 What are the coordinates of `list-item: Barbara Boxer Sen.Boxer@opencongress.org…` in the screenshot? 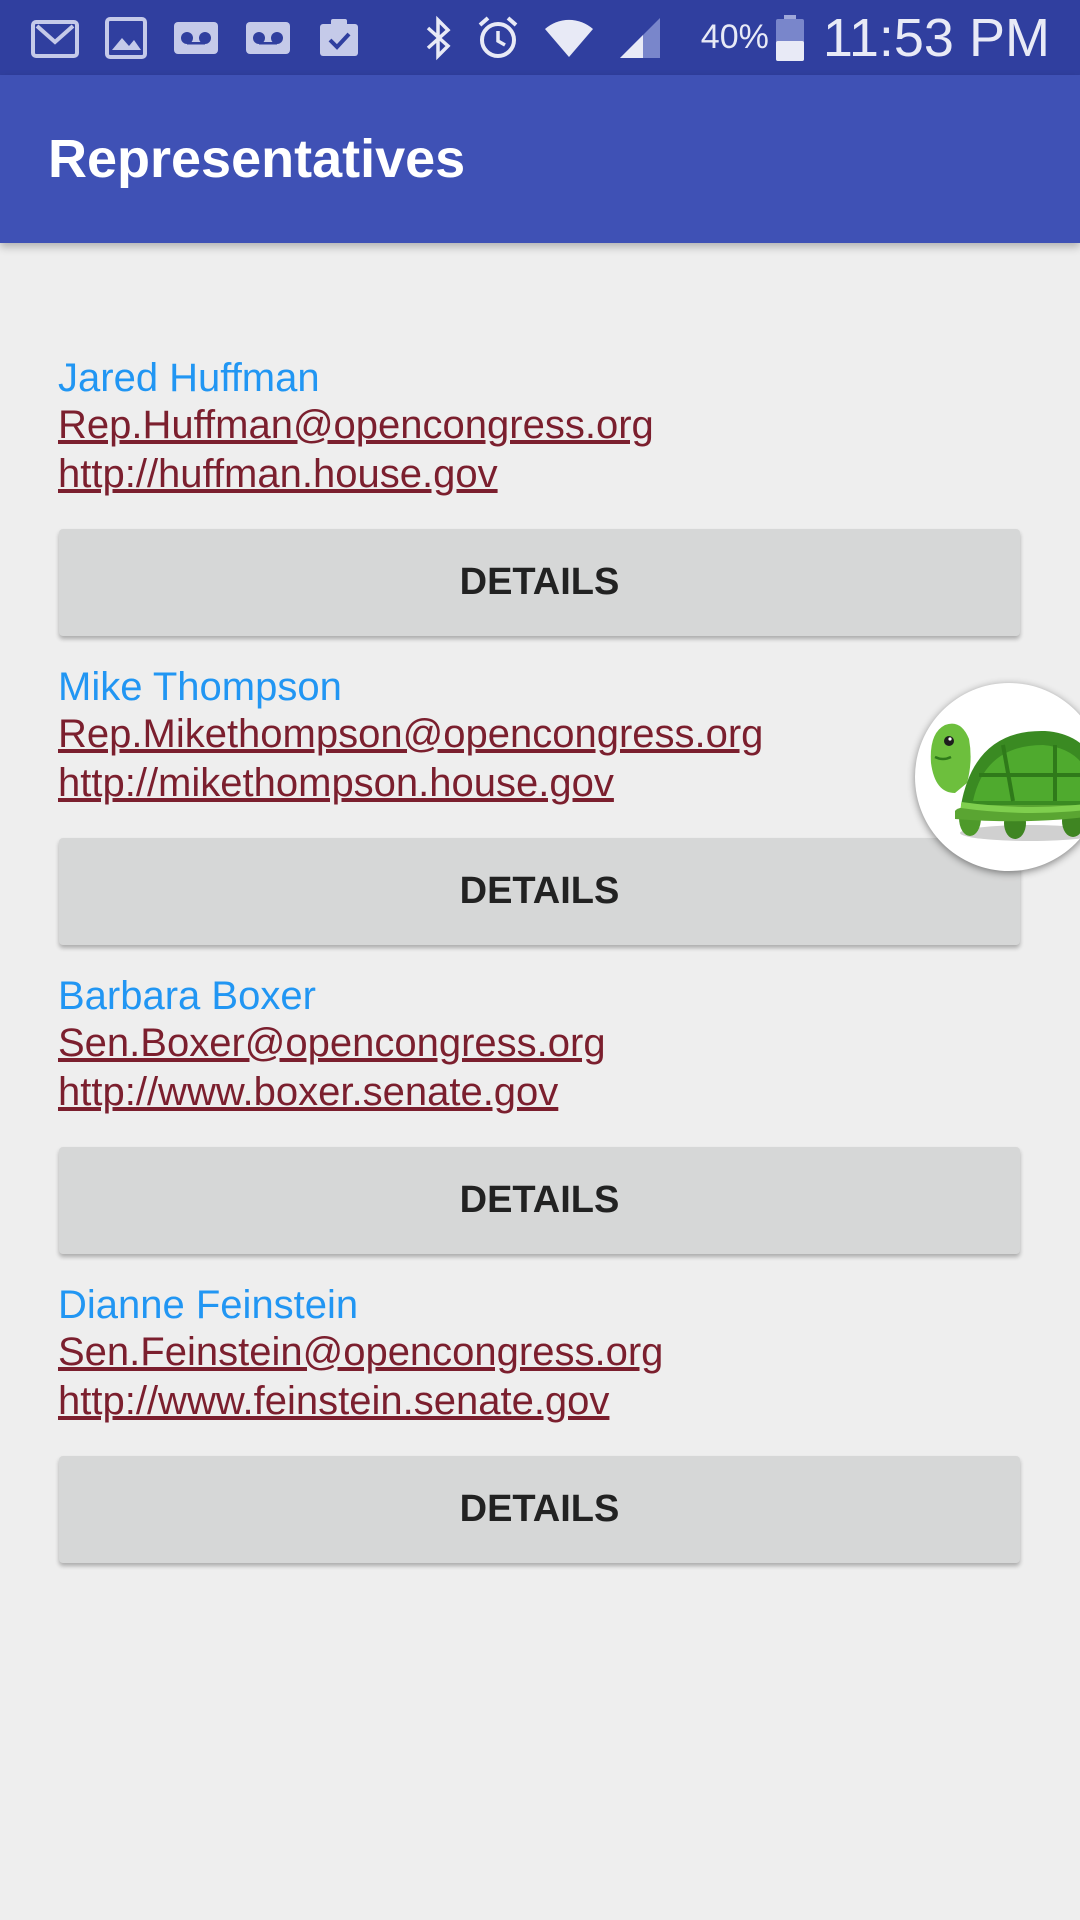 It's located at (539, 1124).